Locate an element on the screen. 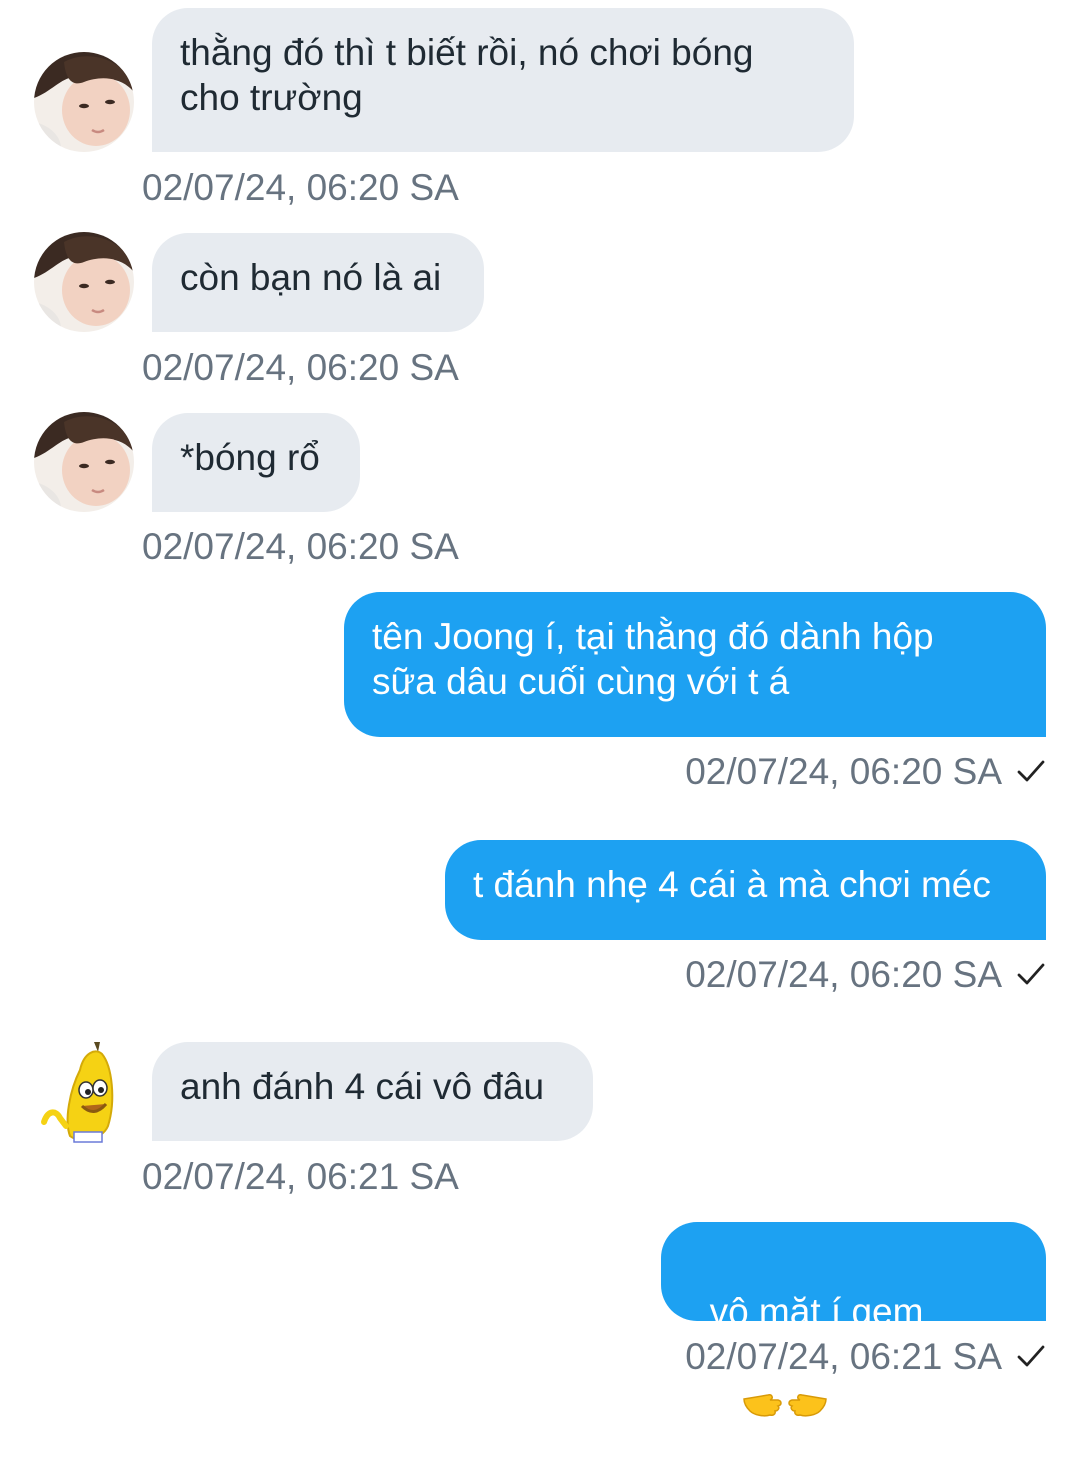  message-timestamp-row: 02/07/24, 06:21 SA is located at coordinates (865, 1358).